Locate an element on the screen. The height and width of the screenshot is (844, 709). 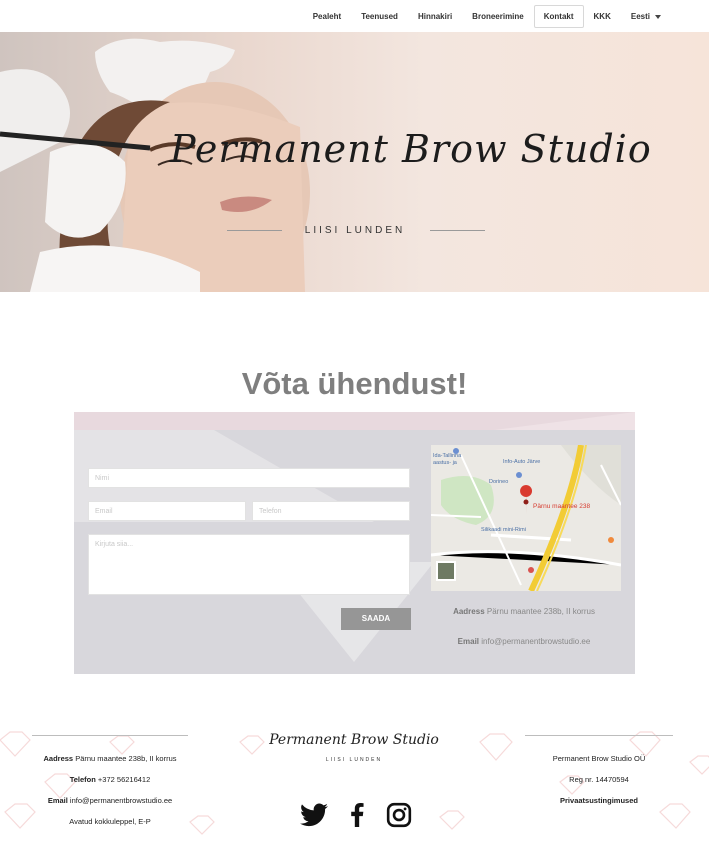
nav-item-teenused: Teenused is located at coordinates (379, 16).